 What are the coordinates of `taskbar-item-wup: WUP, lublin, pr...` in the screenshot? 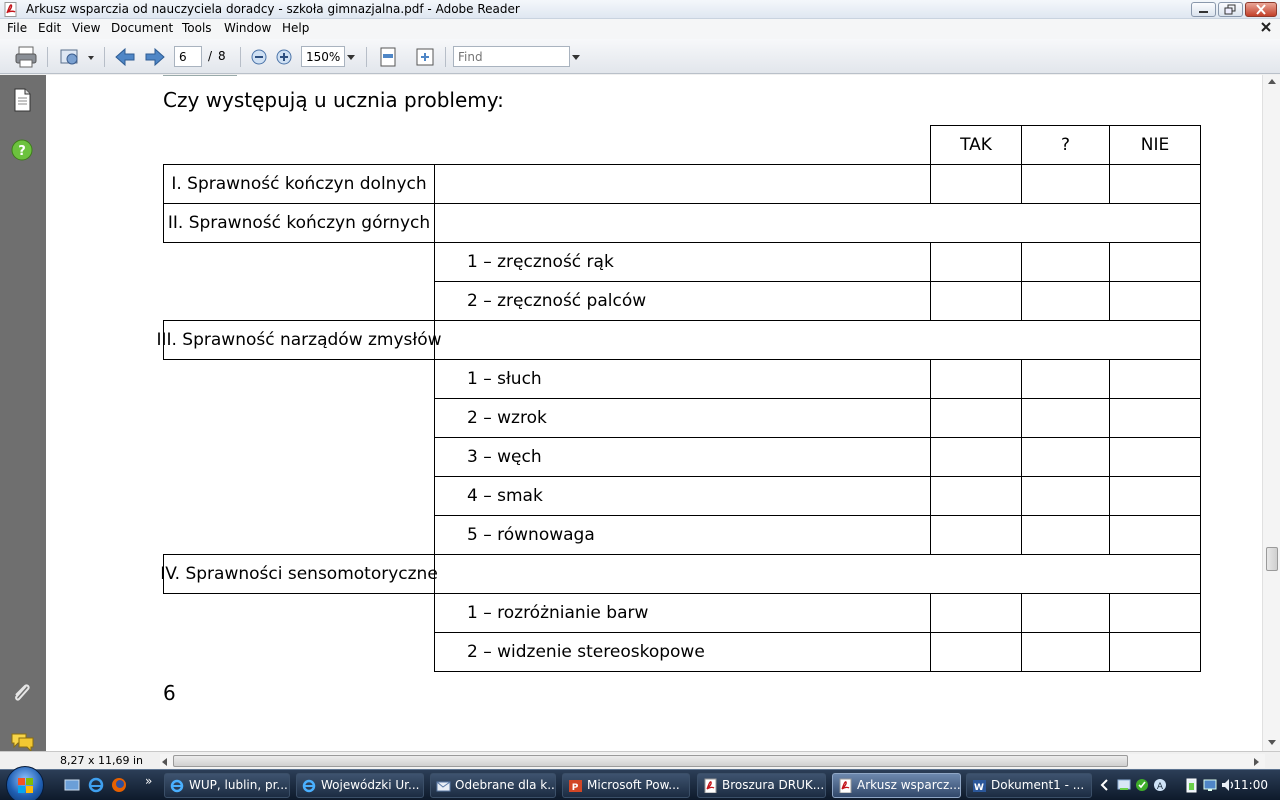 It's located at (227, 785).